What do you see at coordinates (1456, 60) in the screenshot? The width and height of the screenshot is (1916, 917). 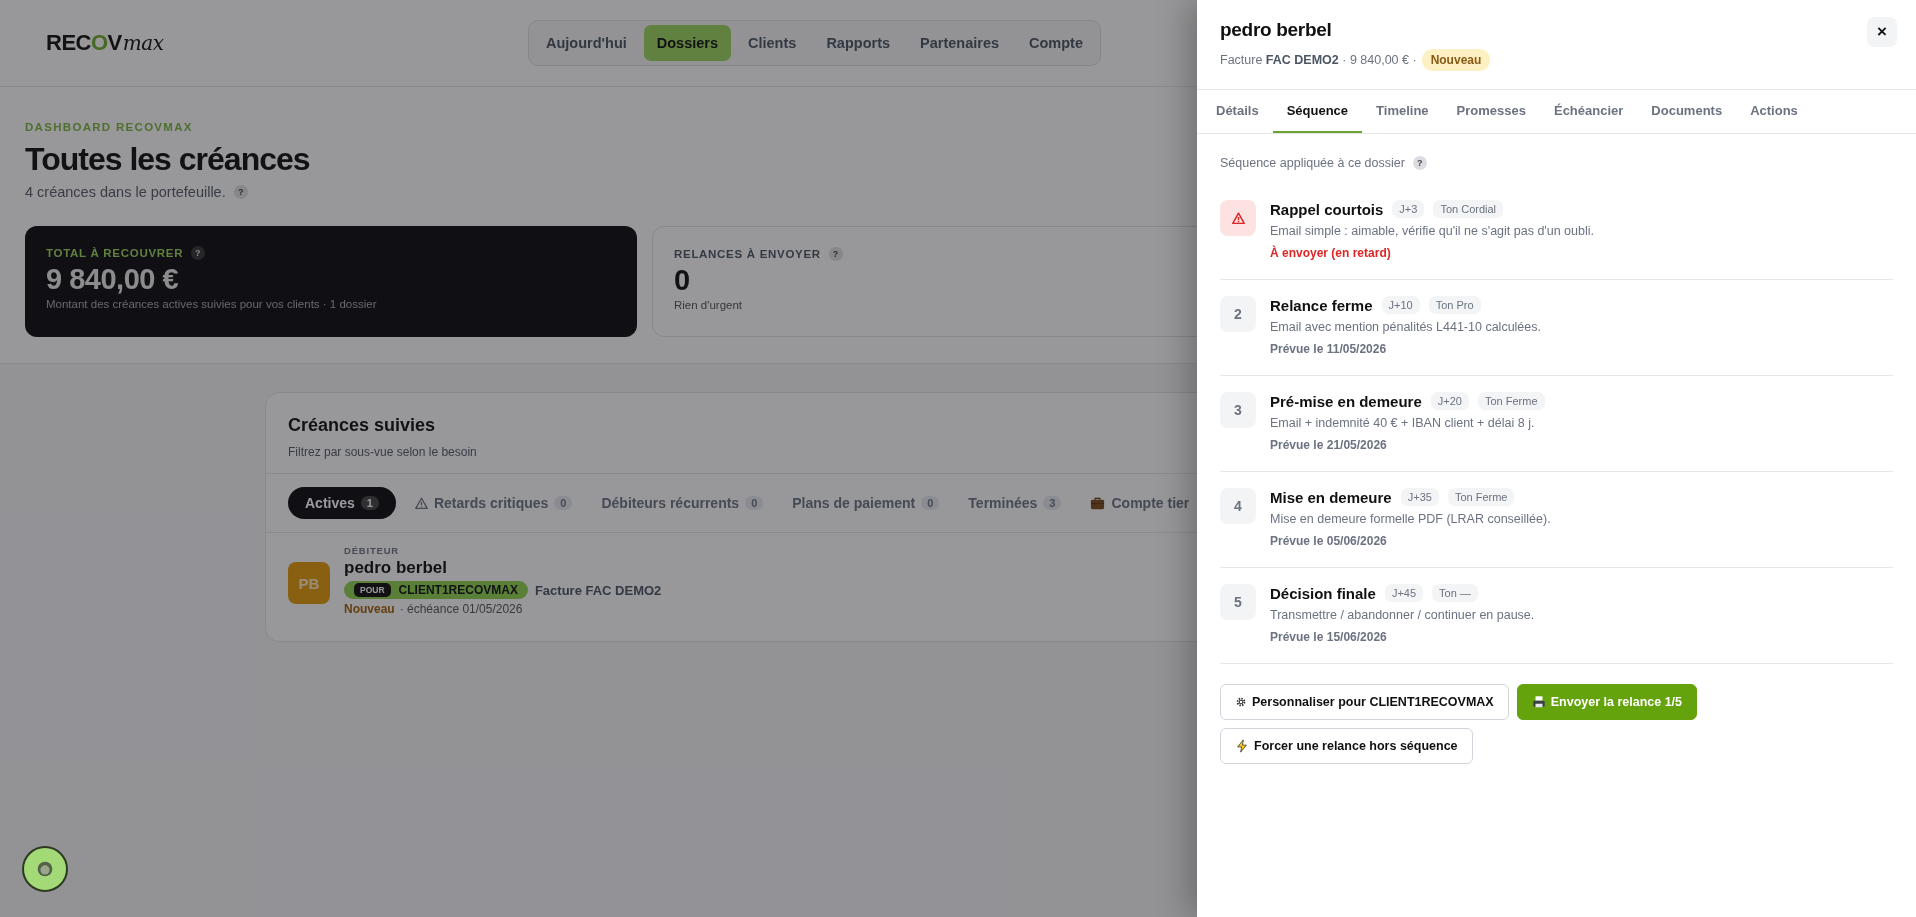 I see `status-badge: Nouveau` at bounding box center [1456, 60].